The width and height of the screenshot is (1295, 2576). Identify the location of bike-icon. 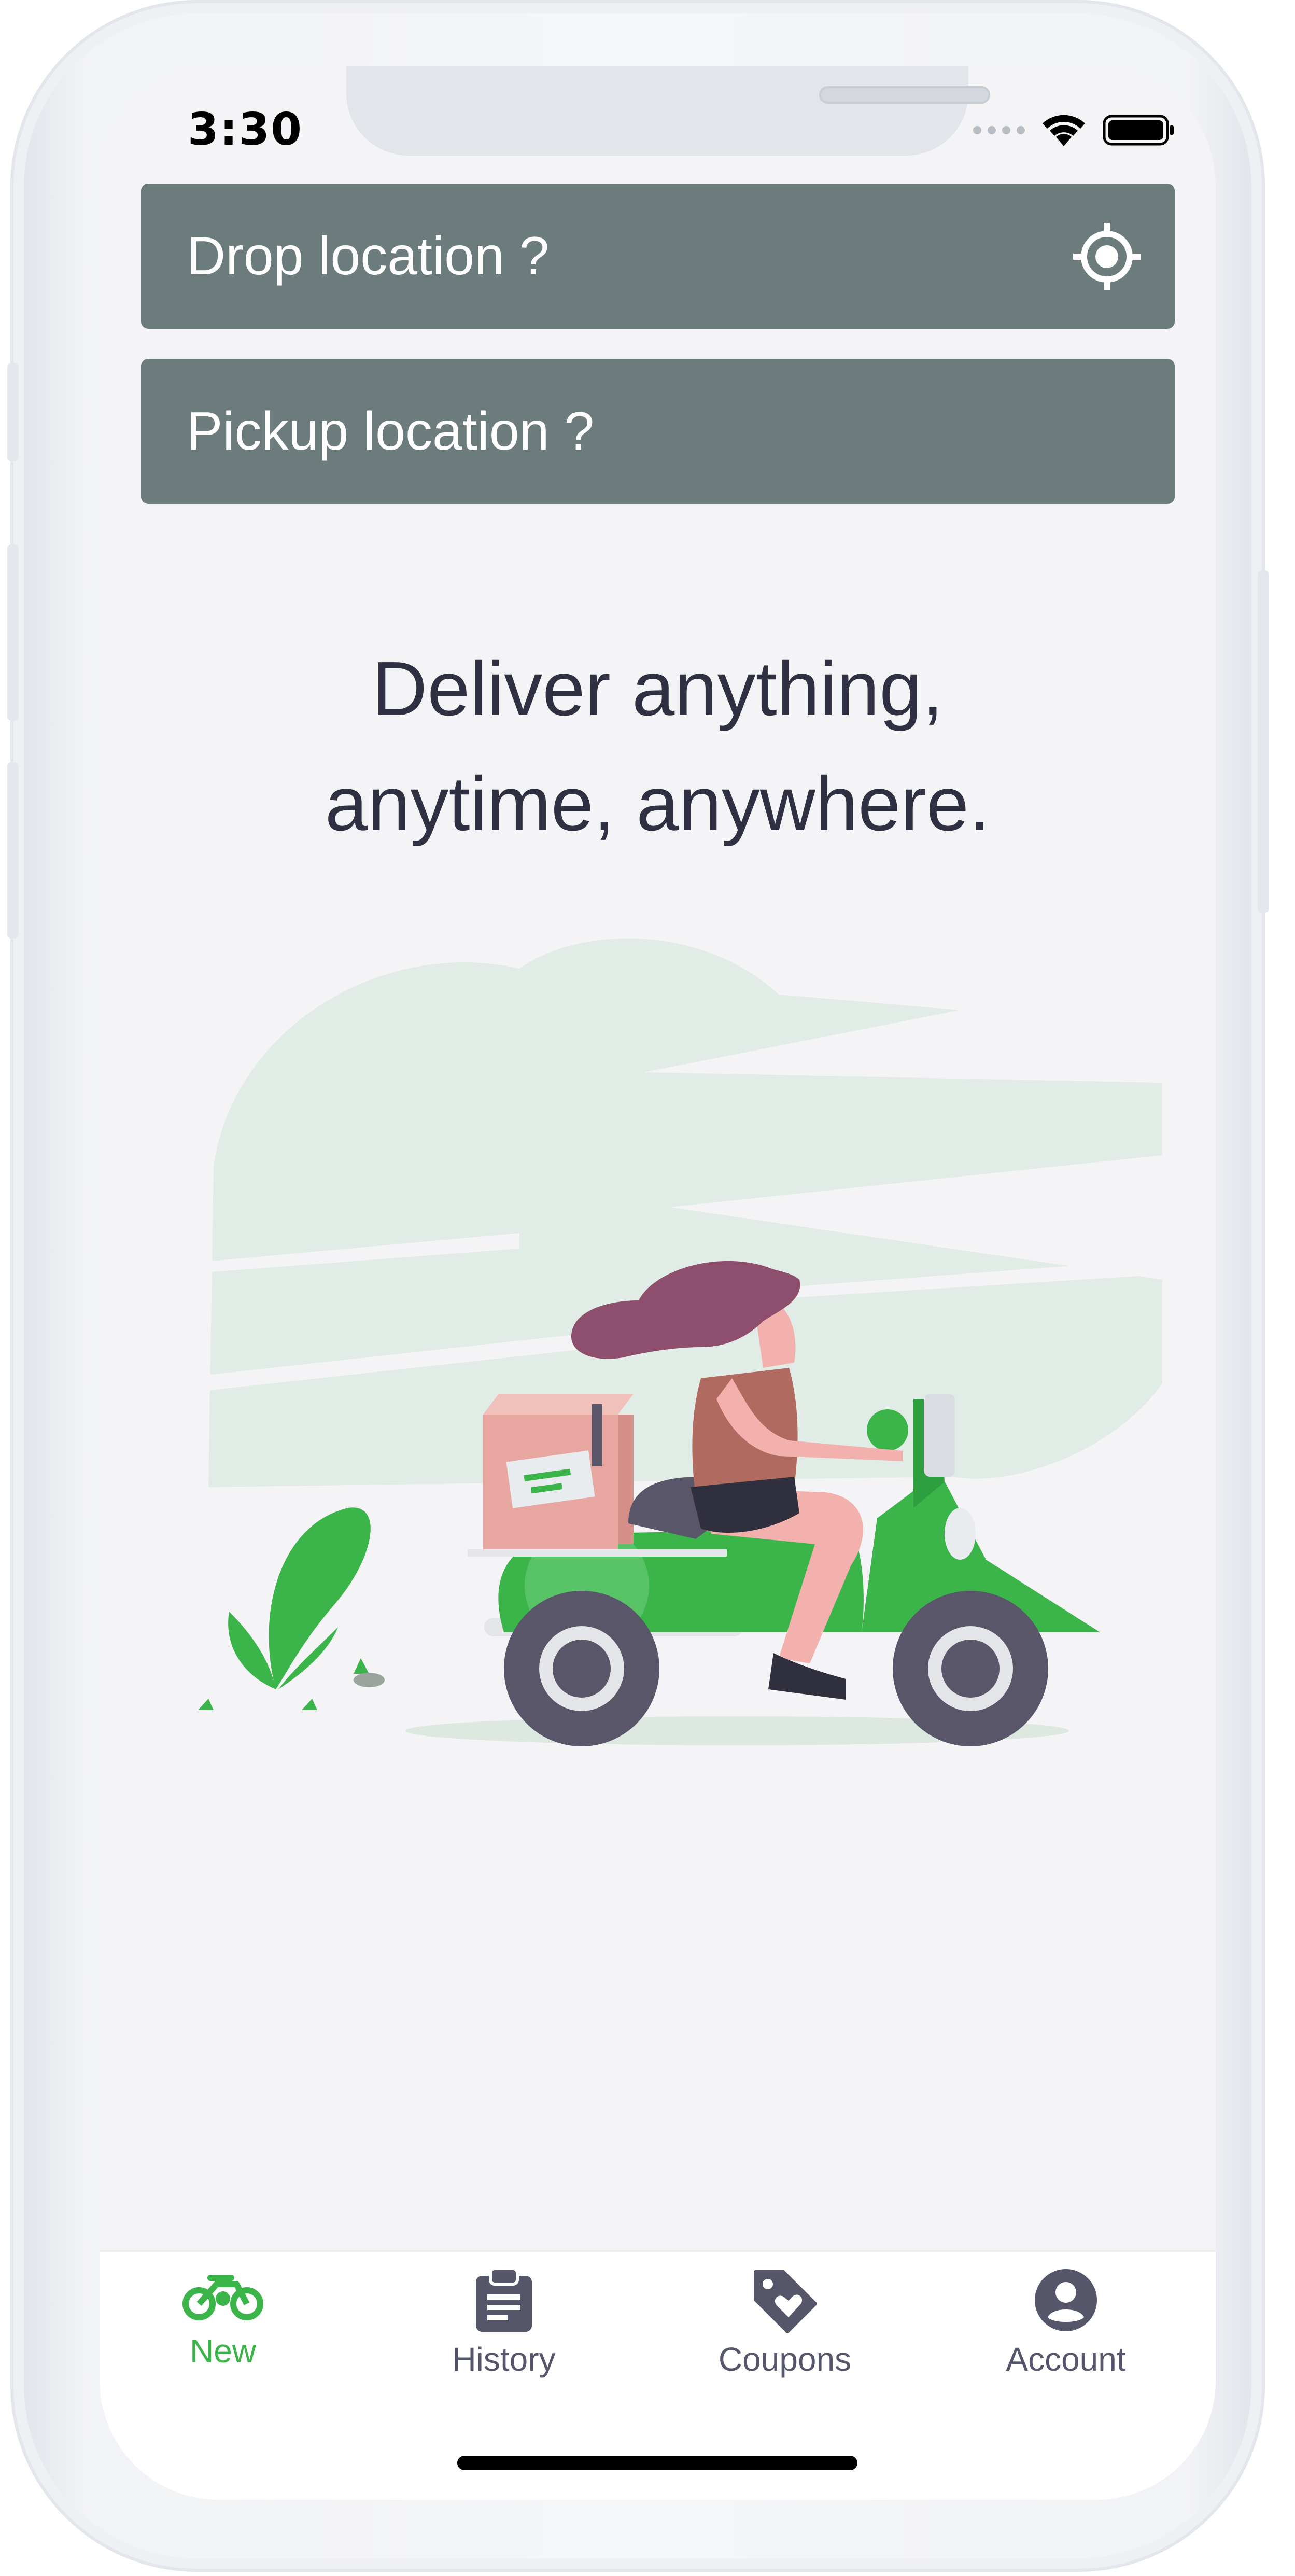
(222, 2297).